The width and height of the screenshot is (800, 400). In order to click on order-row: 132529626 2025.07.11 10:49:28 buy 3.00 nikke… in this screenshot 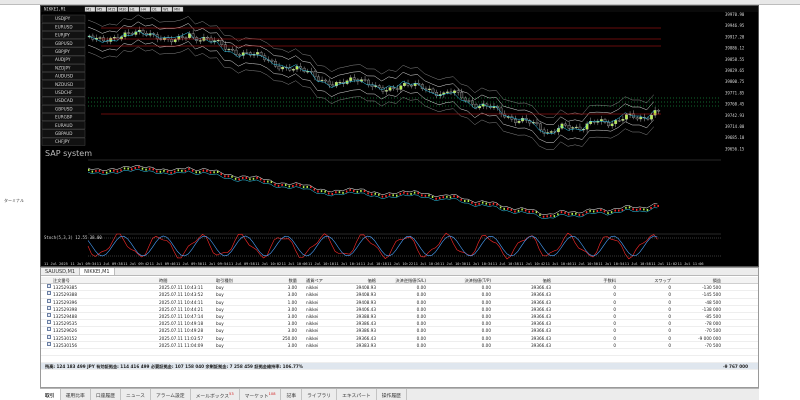, I will do `click(399, 331)`.